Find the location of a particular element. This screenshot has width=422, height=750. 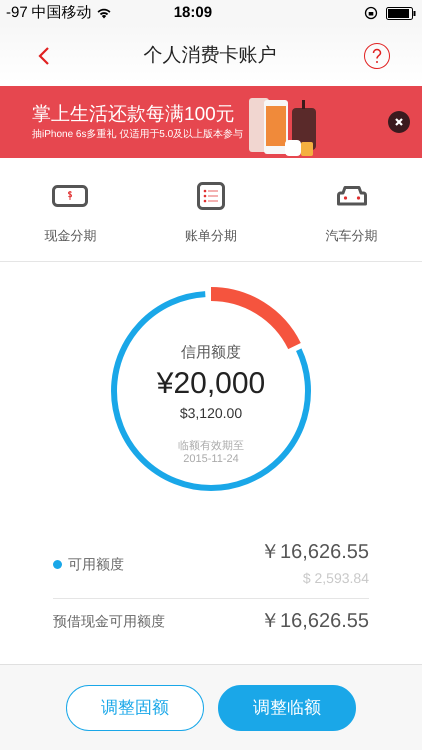

clock-time: 18:09 is located at coordinates (193, 12).